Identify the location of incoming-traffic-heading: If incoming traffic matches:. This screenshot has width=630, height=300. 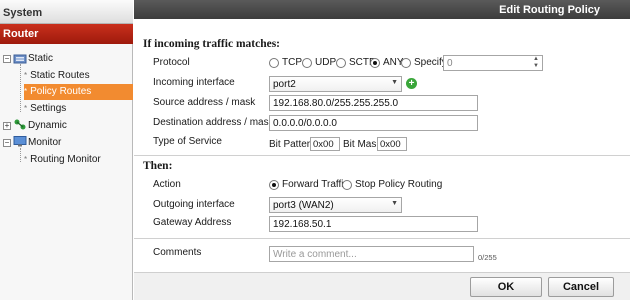
(212, 44).